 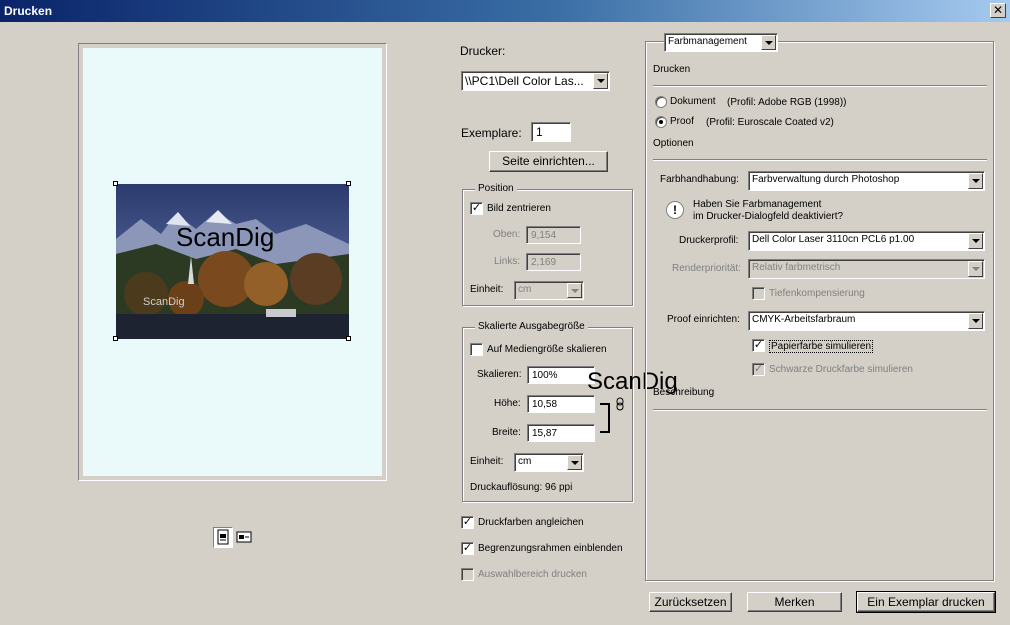 I want to click on print-heading: Drucken, so click(x=672, y=69).